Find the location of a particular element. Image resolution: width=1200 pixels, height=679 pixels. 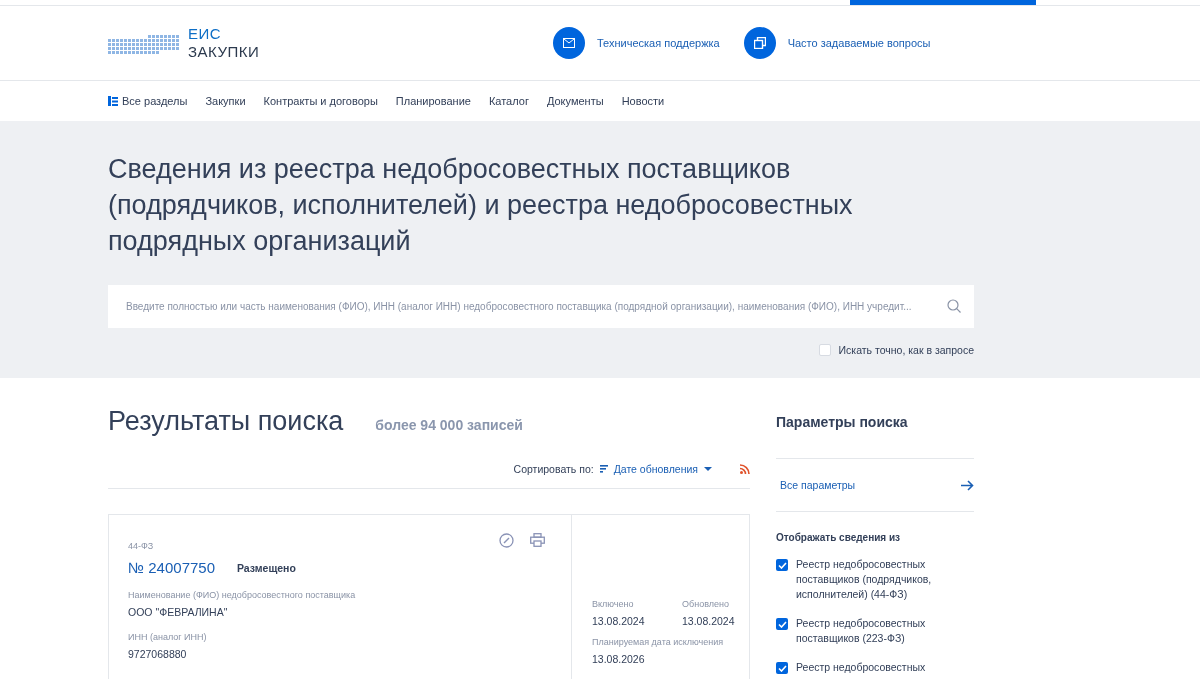

all-parameters-link: Все параметры is located at coordinates (818, 485).